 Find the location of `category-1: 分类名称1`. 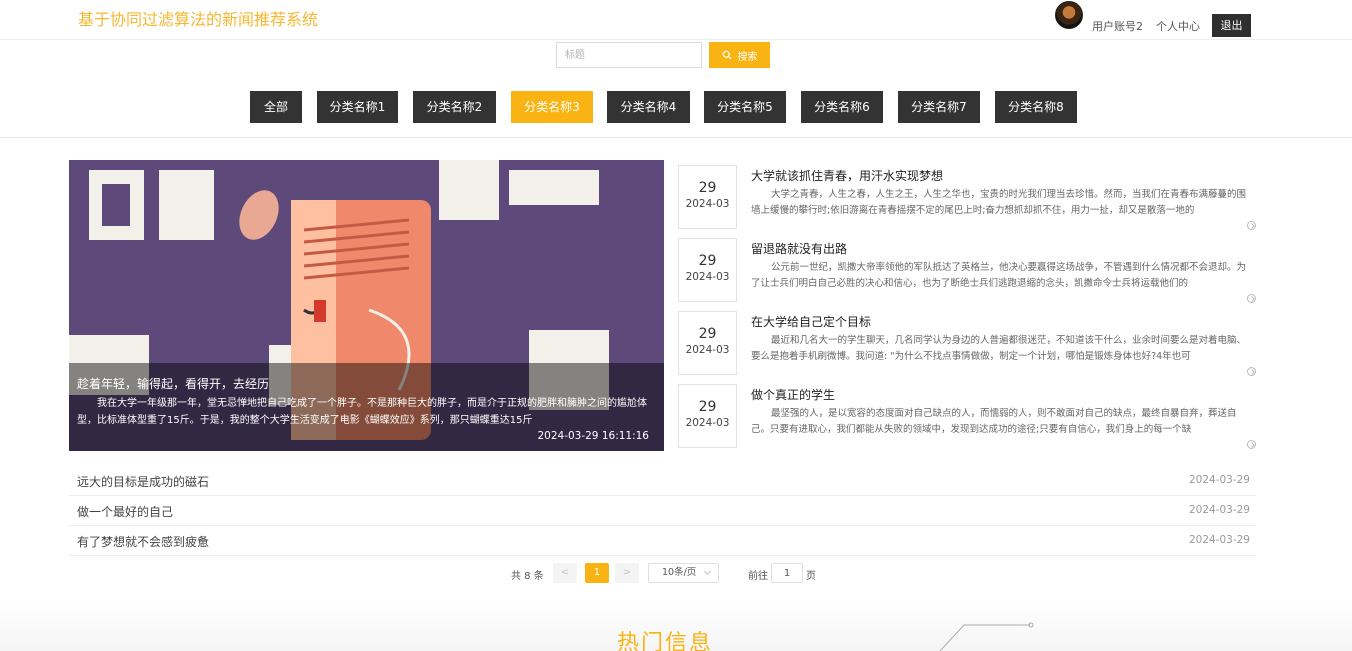

category-1: 分类名称1 is located at coordinates (357, 107).